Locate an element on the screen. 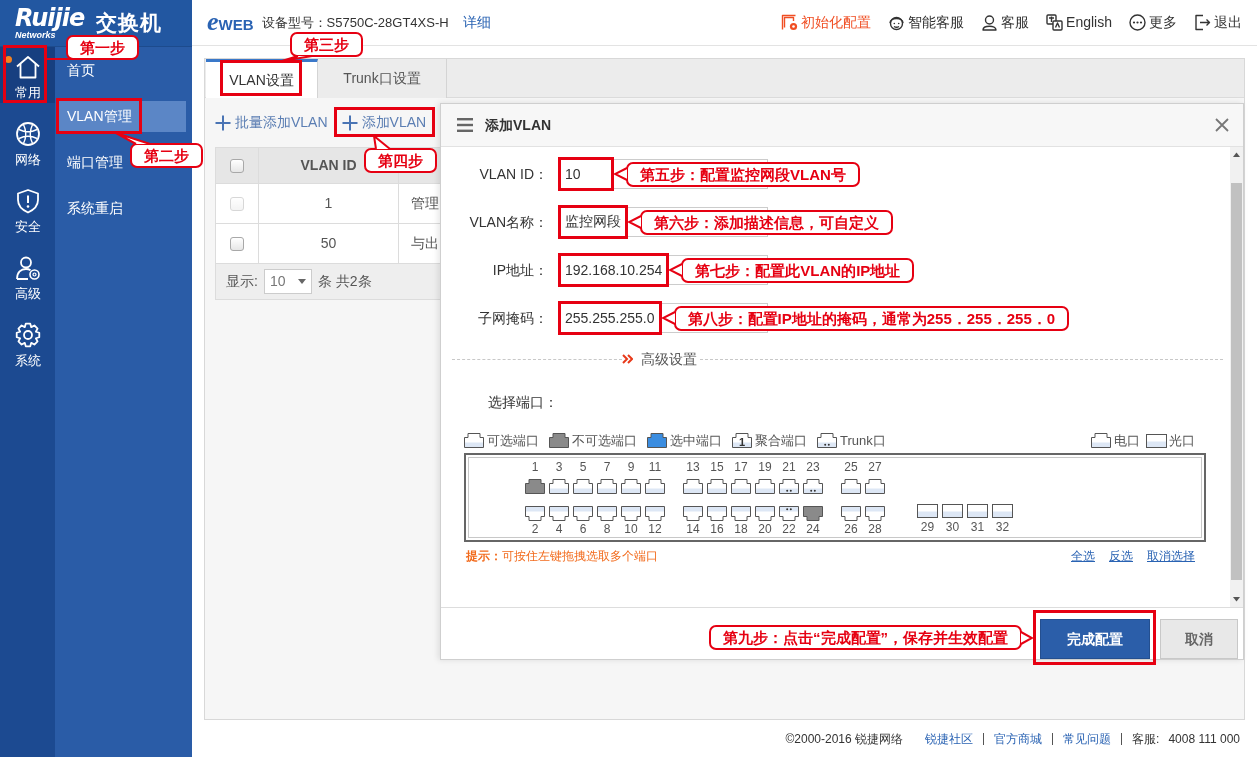 Image resolution: width=1257 pixels, height=757 pixels. cancel-button: 取消 is located at coordinates (1199, 639).